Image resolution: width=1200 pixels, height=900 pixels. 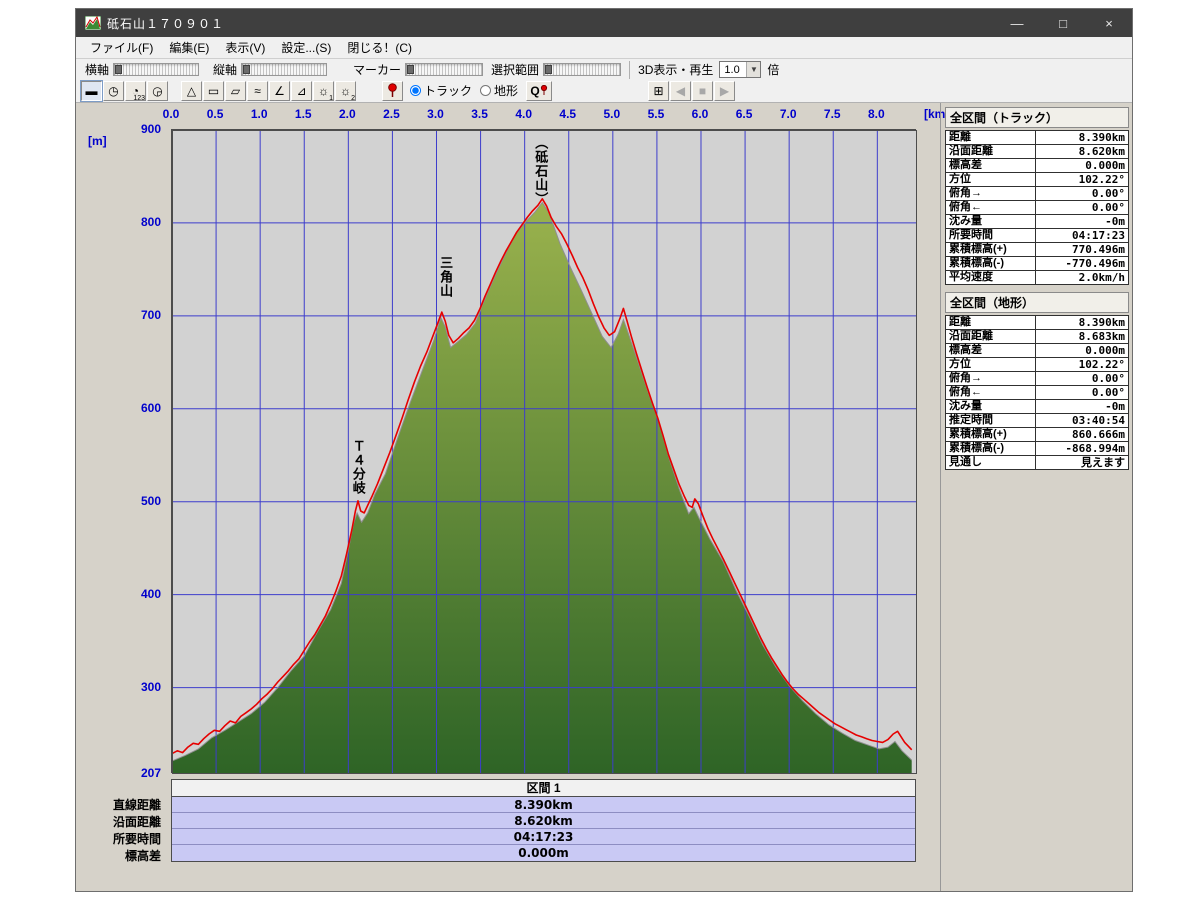 I want to click on marker-label: マーカー, so click(x=377, y=70).